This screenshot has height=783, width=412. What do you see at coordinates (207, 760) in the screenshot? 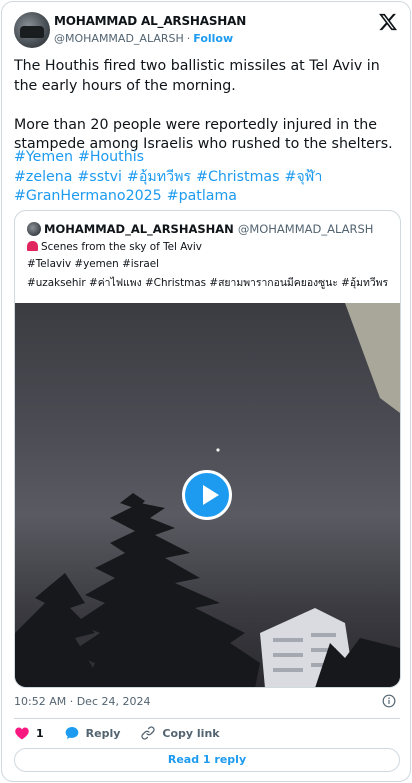
I see `read-replies-button: Read 1 reply` at bounding box center [207, 760].